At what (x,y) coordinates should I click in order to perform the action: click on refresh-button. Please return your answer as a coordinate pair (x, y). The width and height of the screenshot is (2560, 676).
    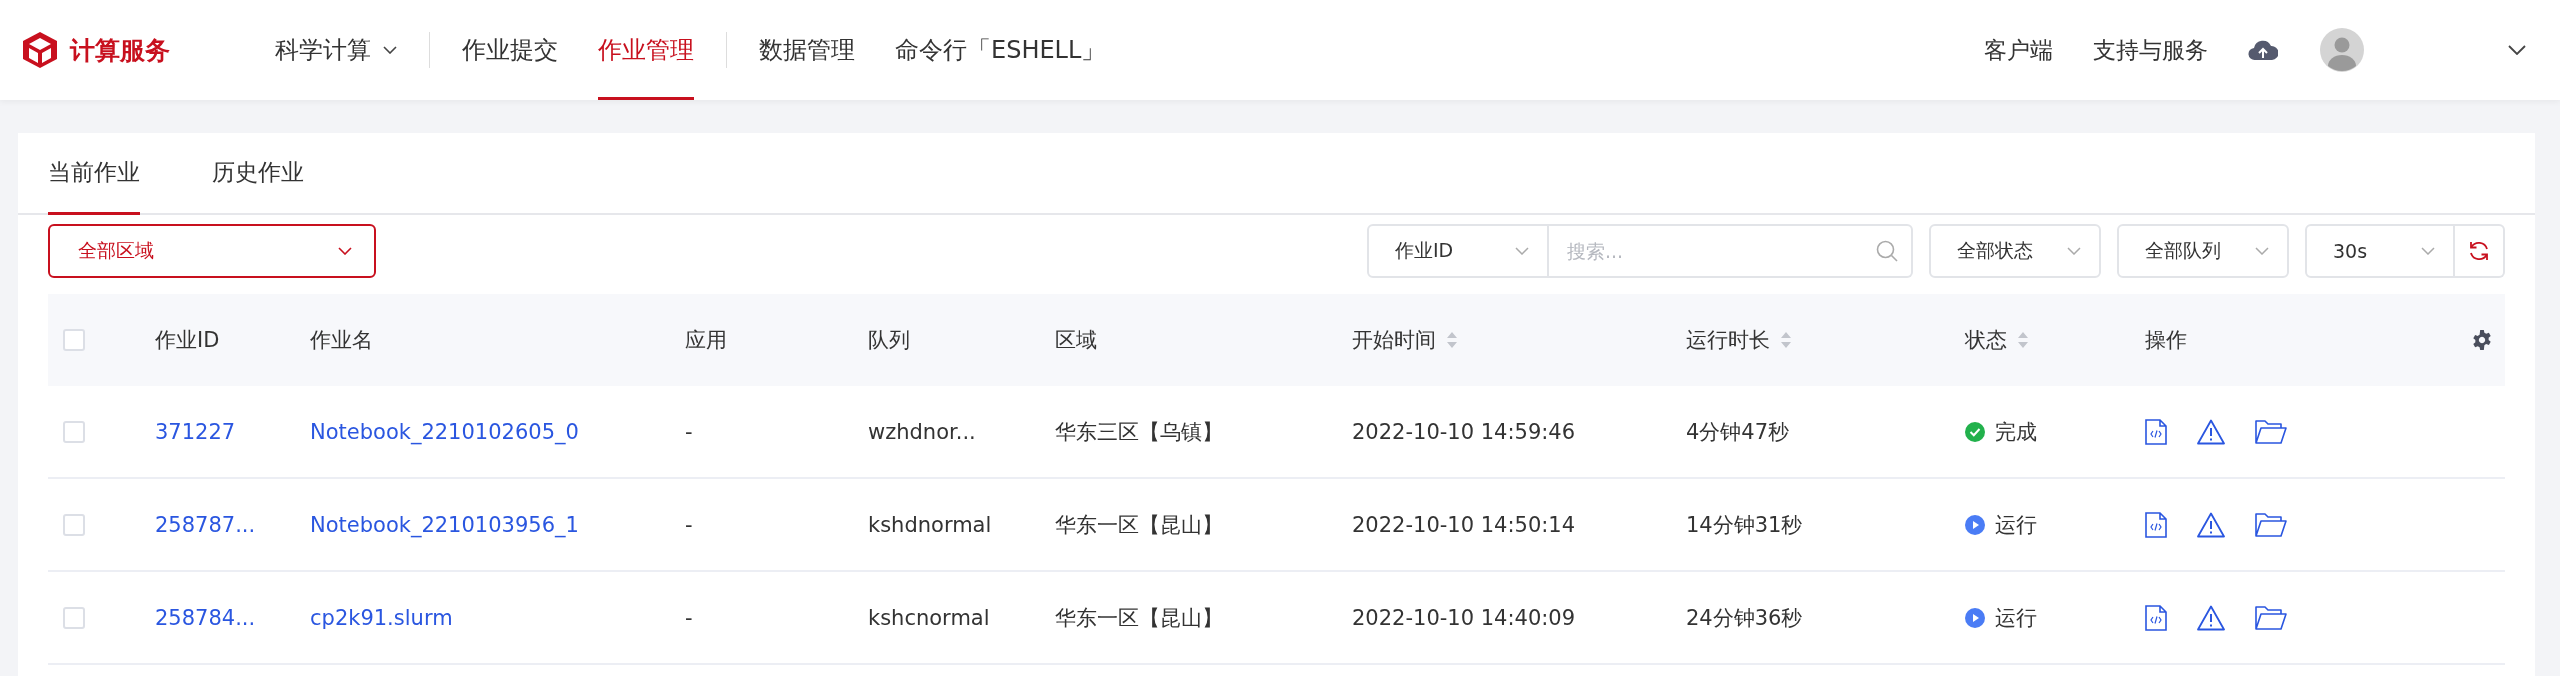
    Looking at the image, I should click on (2480, 251).